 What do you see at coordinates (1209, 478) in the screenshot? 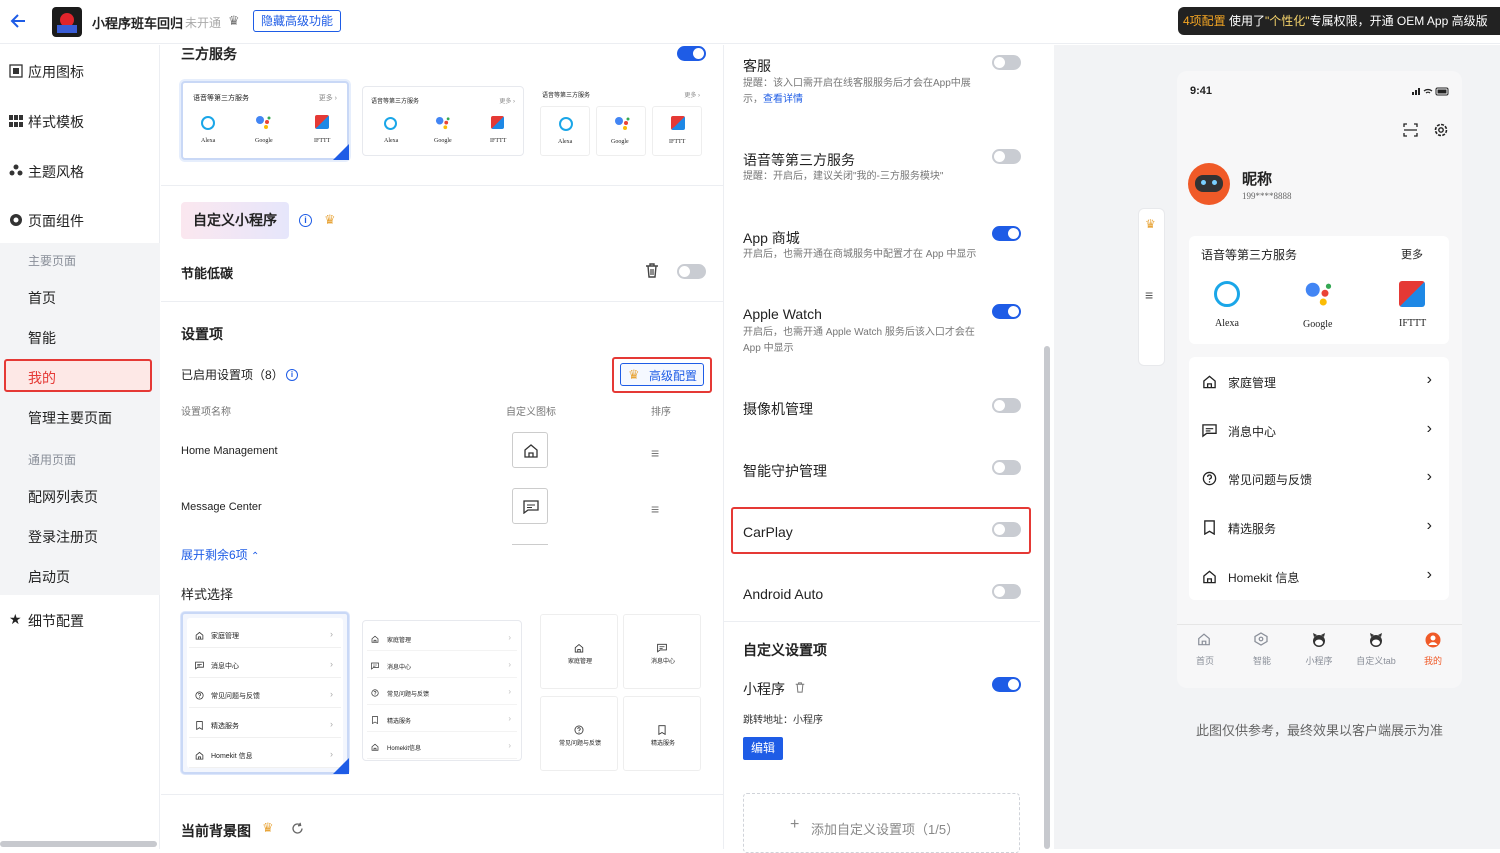
I see `help-icon` at bounding box center [1209, 478].